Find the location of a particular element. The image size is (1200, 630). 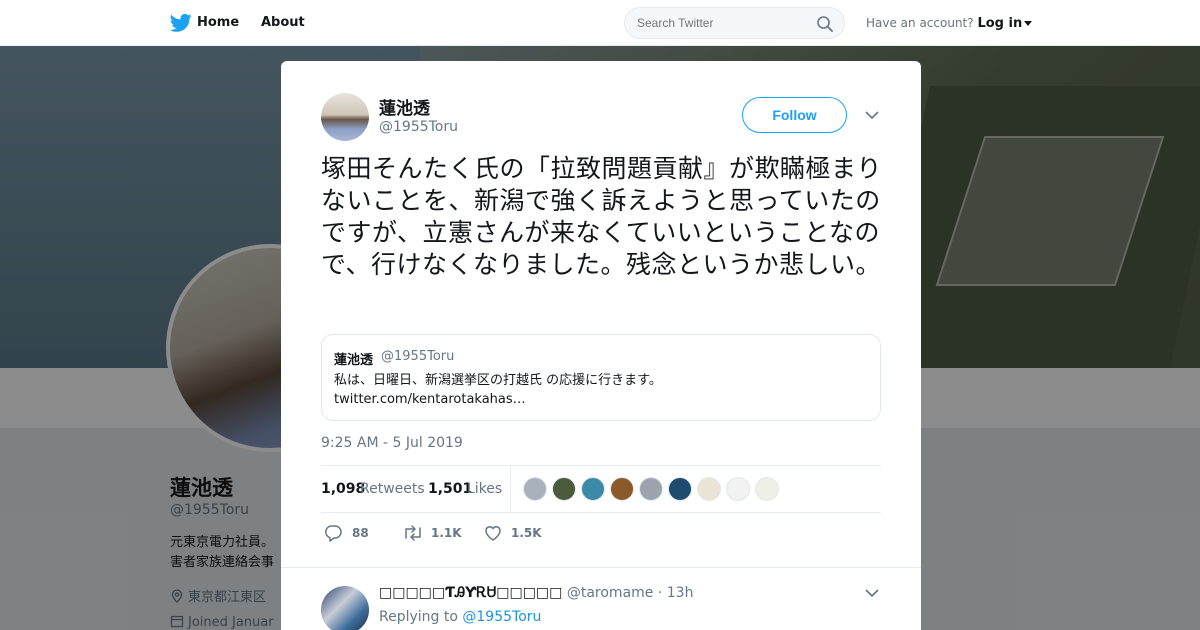

author-name: 蓮池透 is located at coordinates (404, 106).